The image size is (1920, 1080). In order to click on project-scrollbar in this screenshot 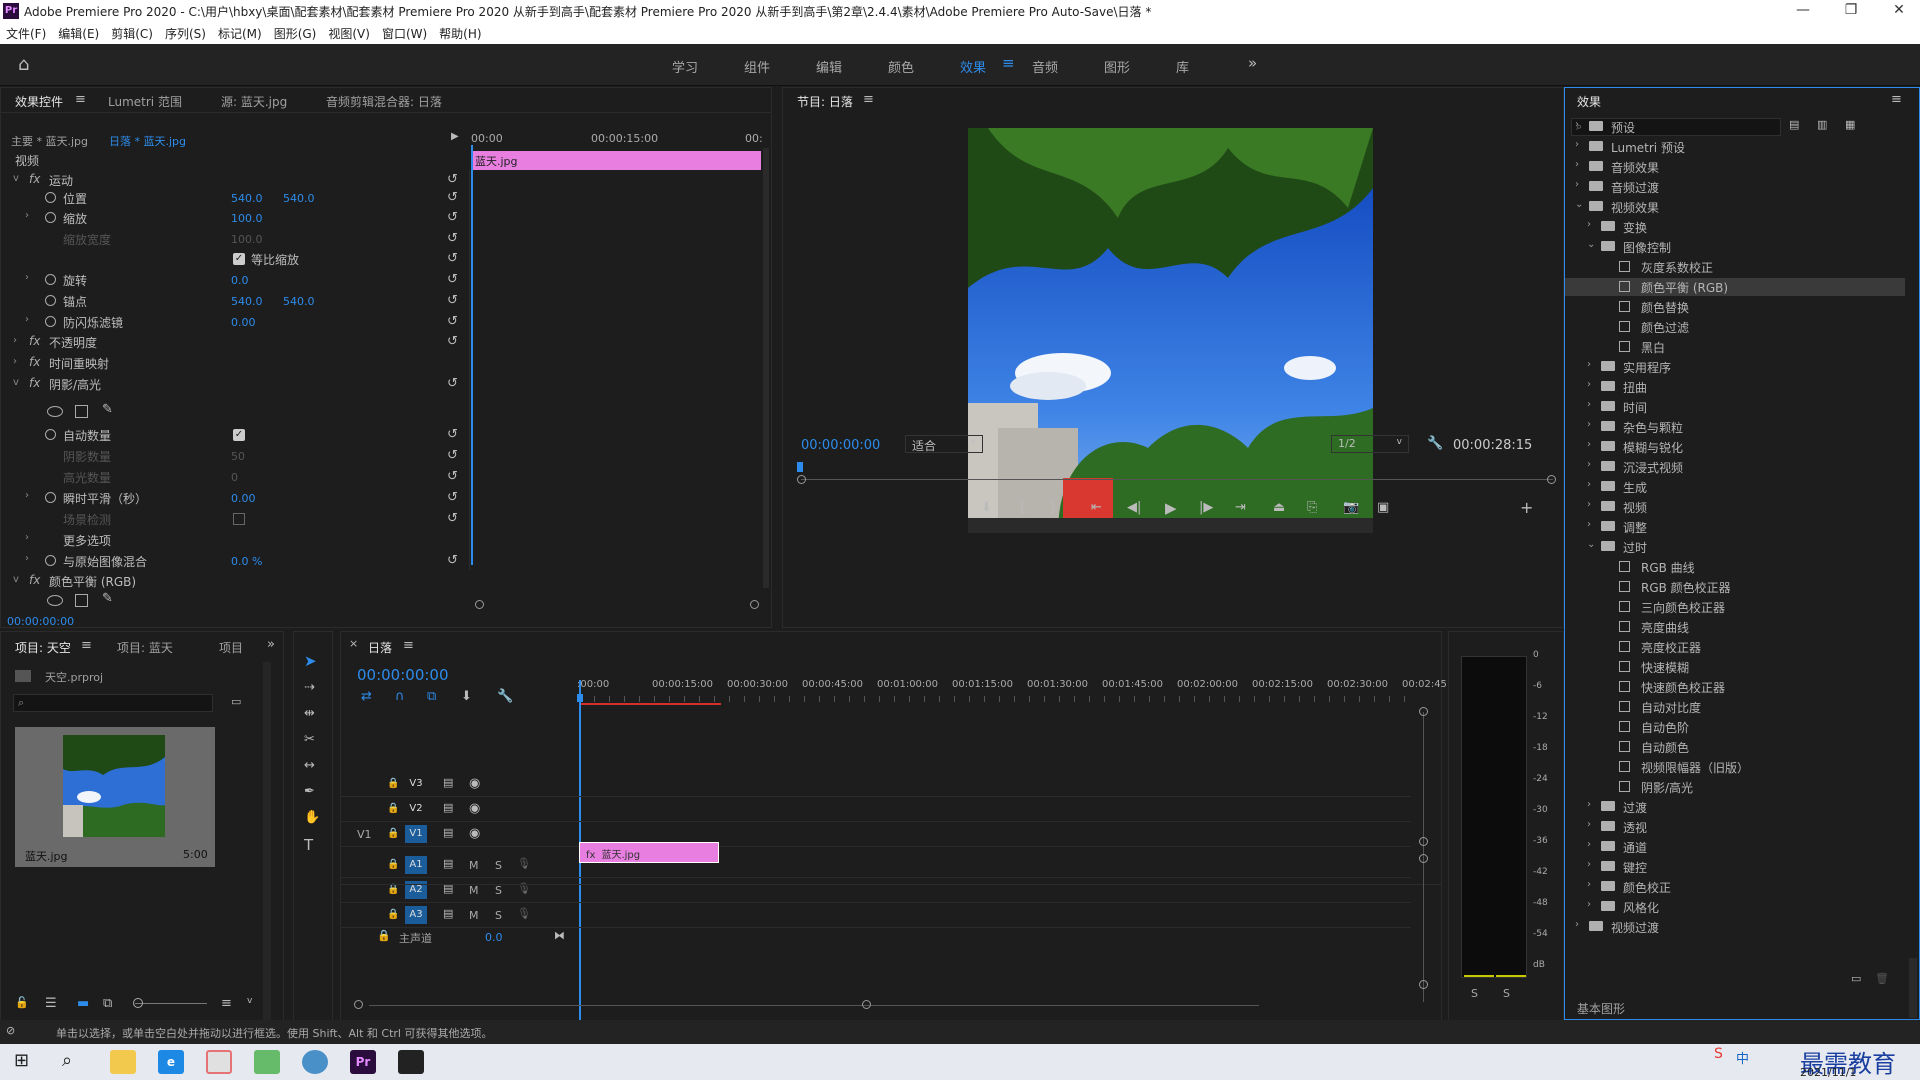, I will do `click(267, 842)`.